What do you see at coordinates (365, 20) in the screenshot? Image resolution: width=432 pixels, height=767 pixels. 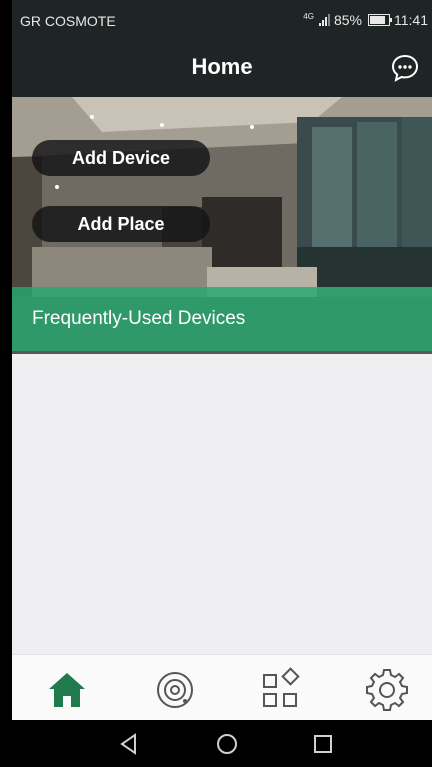 I see `status-icons: 4G 85% 11:41` at bounding box center [365, 20].